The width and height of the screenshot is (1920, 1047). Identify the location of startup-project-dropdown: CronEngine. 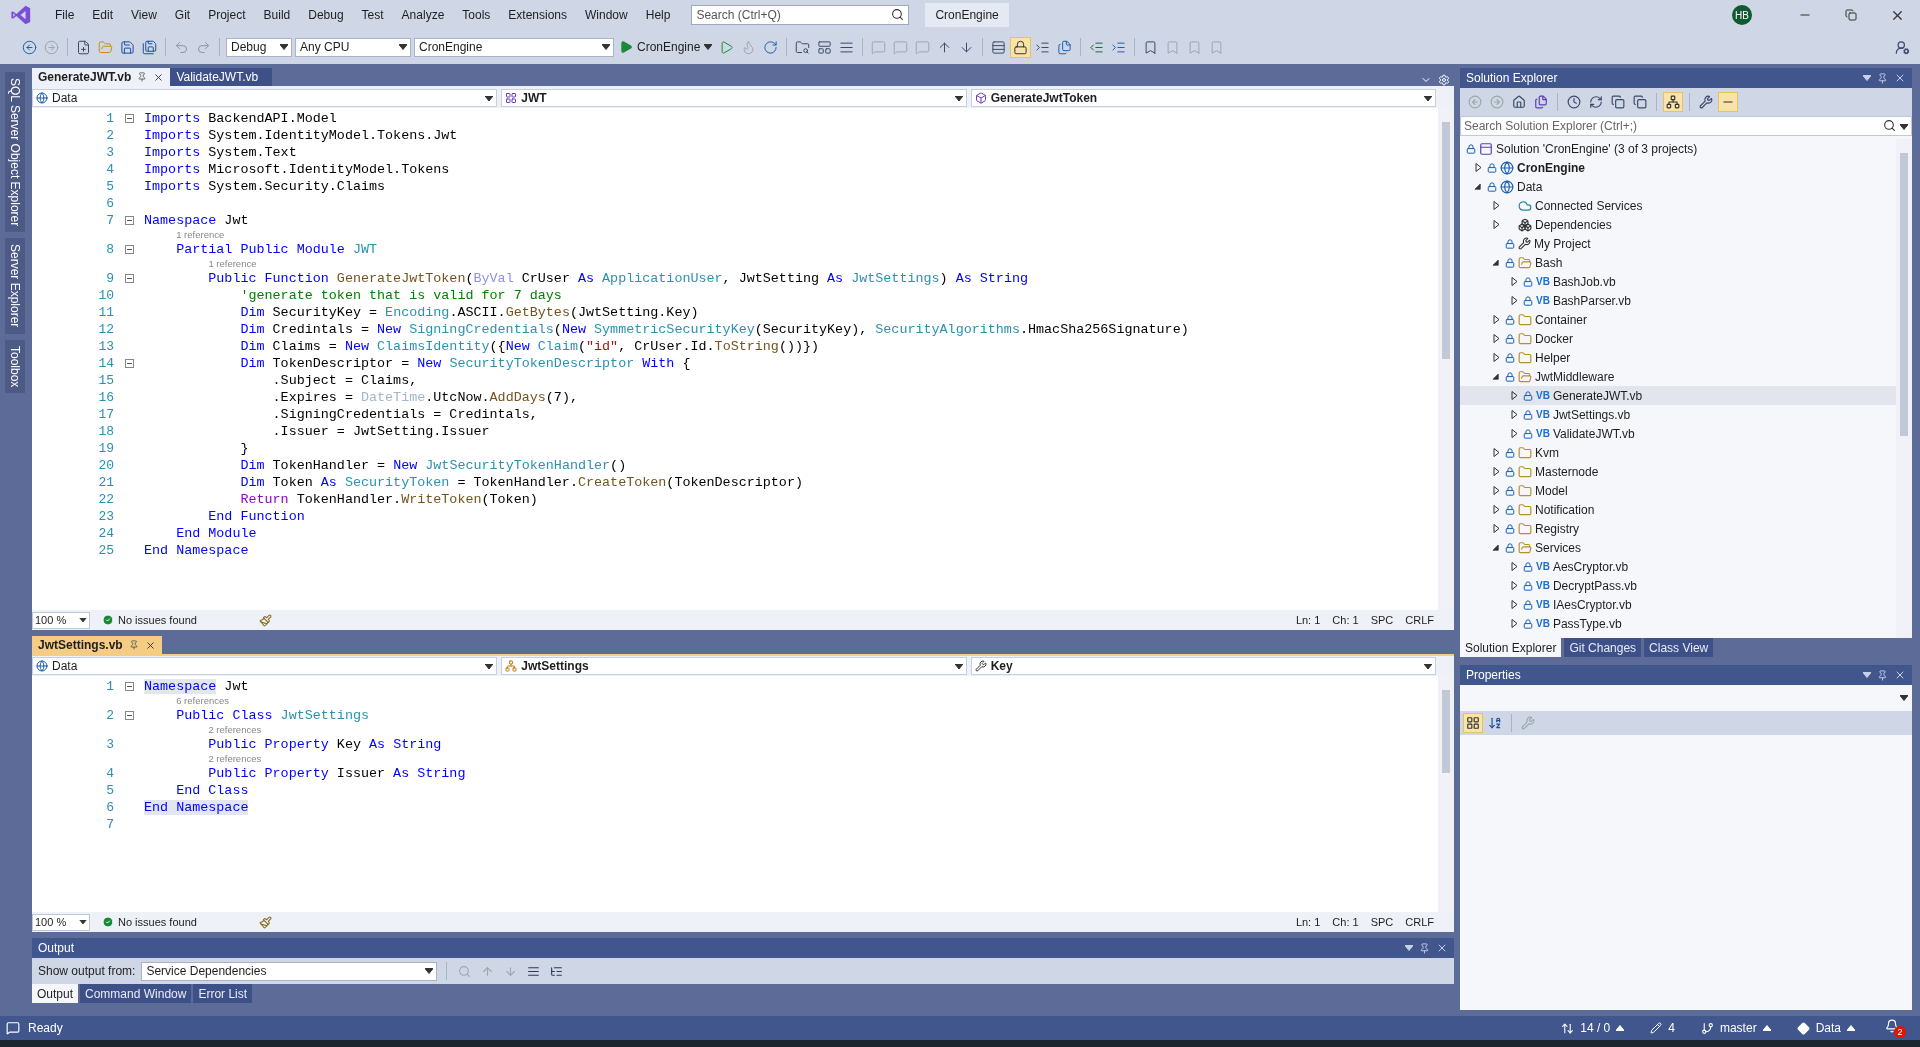
(514, 47).